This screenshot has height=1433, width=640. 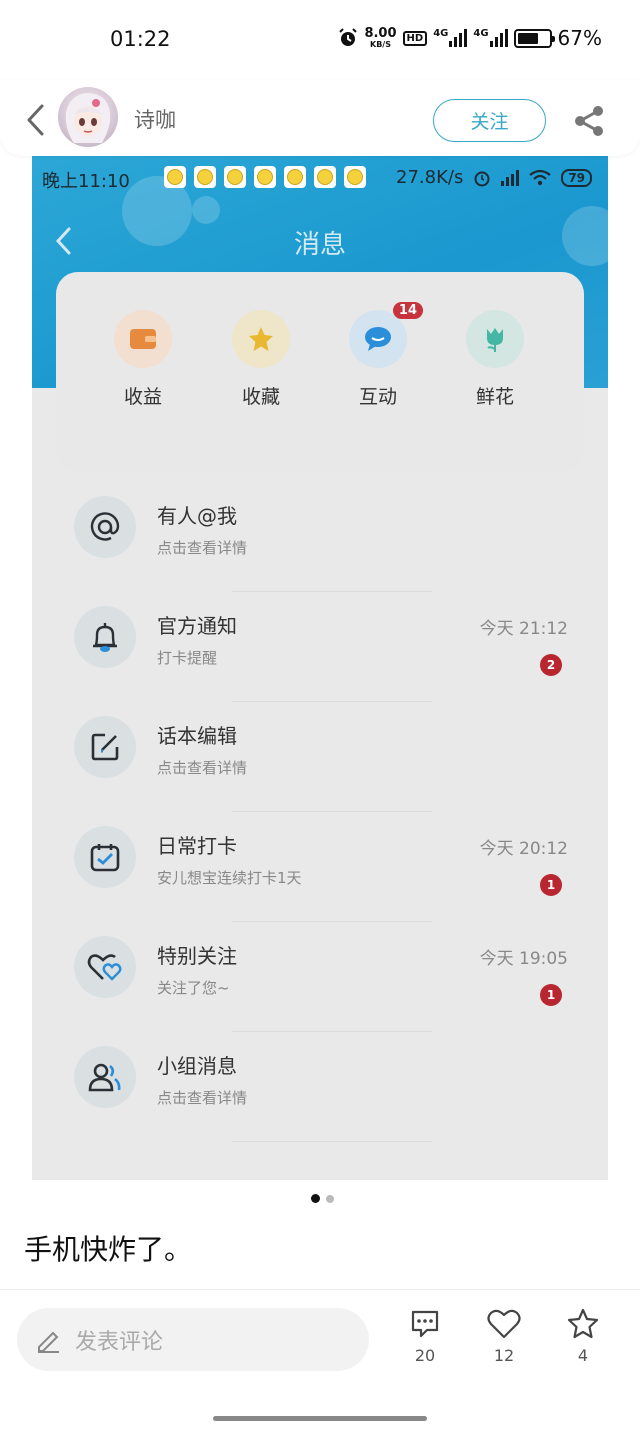 I want to click on share-icon, so click(x=589, y=121).